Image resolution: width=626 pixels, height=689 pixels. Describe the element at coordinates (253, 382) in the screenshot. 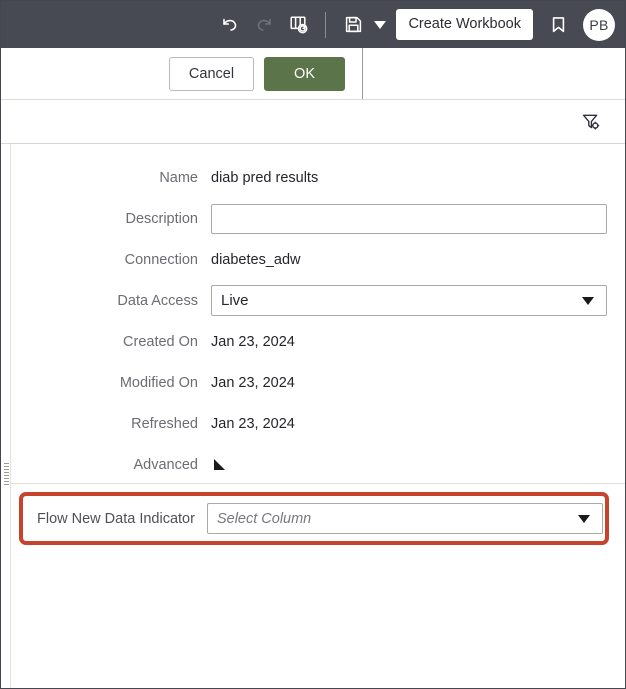

I see `modified-on-value: Jan 23, 2024` at that location.